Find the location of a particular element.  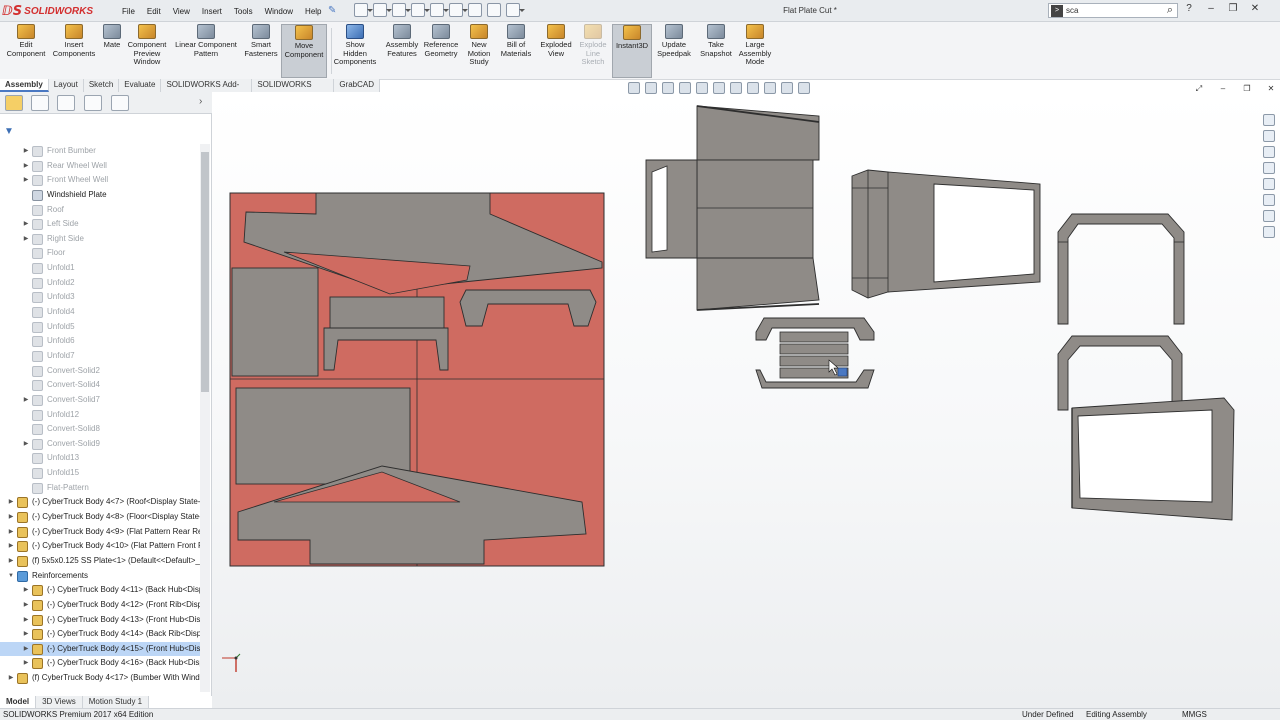

tree-item: ▶ Front Wheel Well is located at coordinates (100, 180).